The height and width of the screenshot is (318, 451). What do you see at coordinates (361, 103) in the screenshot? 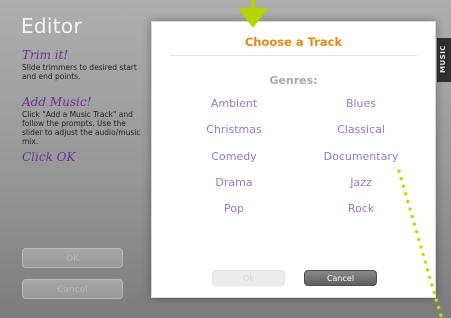
I see `genre-blues: Blues` at bounding box center [361, 103].